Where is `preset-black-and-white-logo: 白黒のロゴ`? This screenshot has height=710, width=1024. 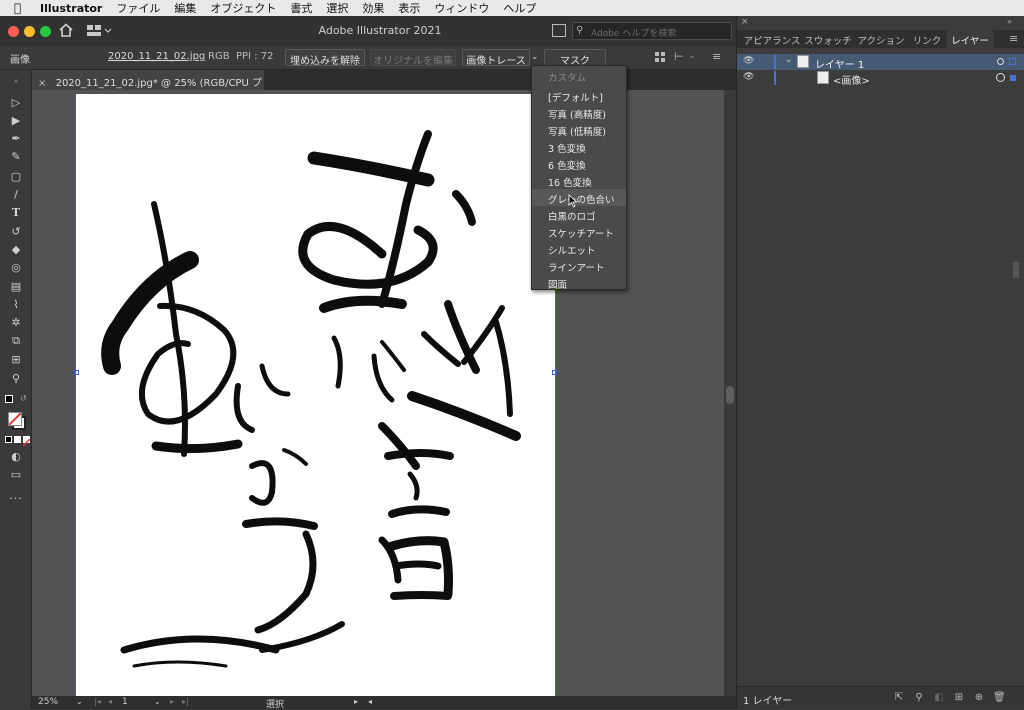
preset-black-and-white-logo: 白黒のロゴ is located at coordinates (579, 214).